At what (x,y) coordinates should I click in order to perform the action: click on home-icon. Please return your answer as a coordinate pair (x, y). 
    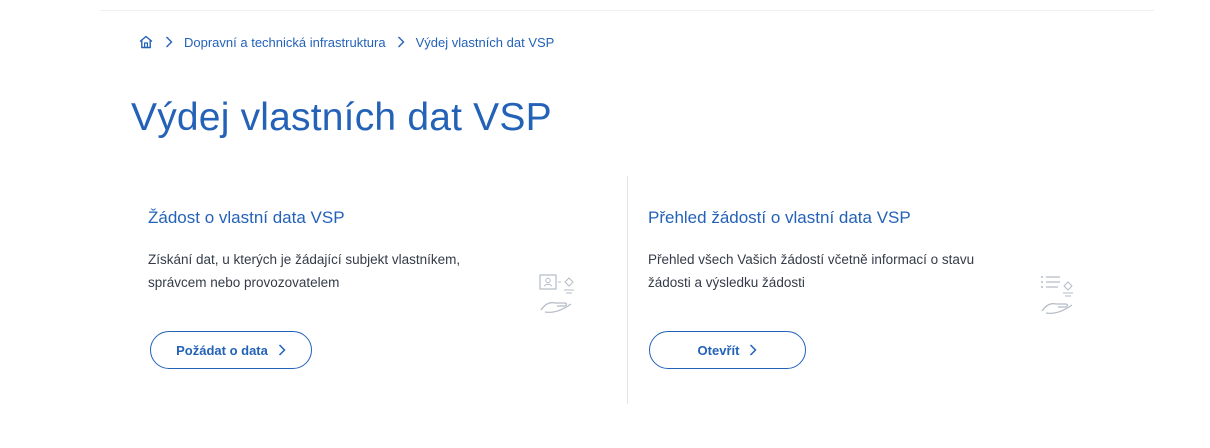
    Looking at the image, I should click on (146, 42).